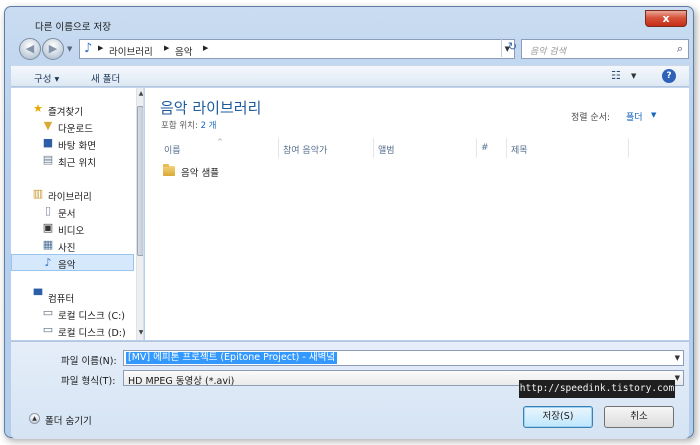 The width and height of the screenshot is (700, 445). Describe the element at coordinates (634, 116) in the screenshot. I see `sort-dropdown: 폴더` at that location.